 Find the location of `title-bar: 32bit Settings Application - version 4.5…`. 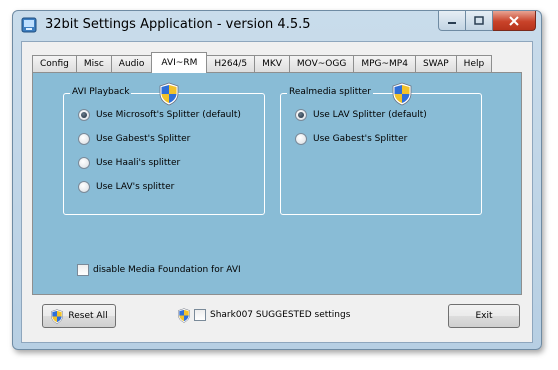

title-bar: 32bit Settings Application - version 4.5… is located at coordinates (277, 25).